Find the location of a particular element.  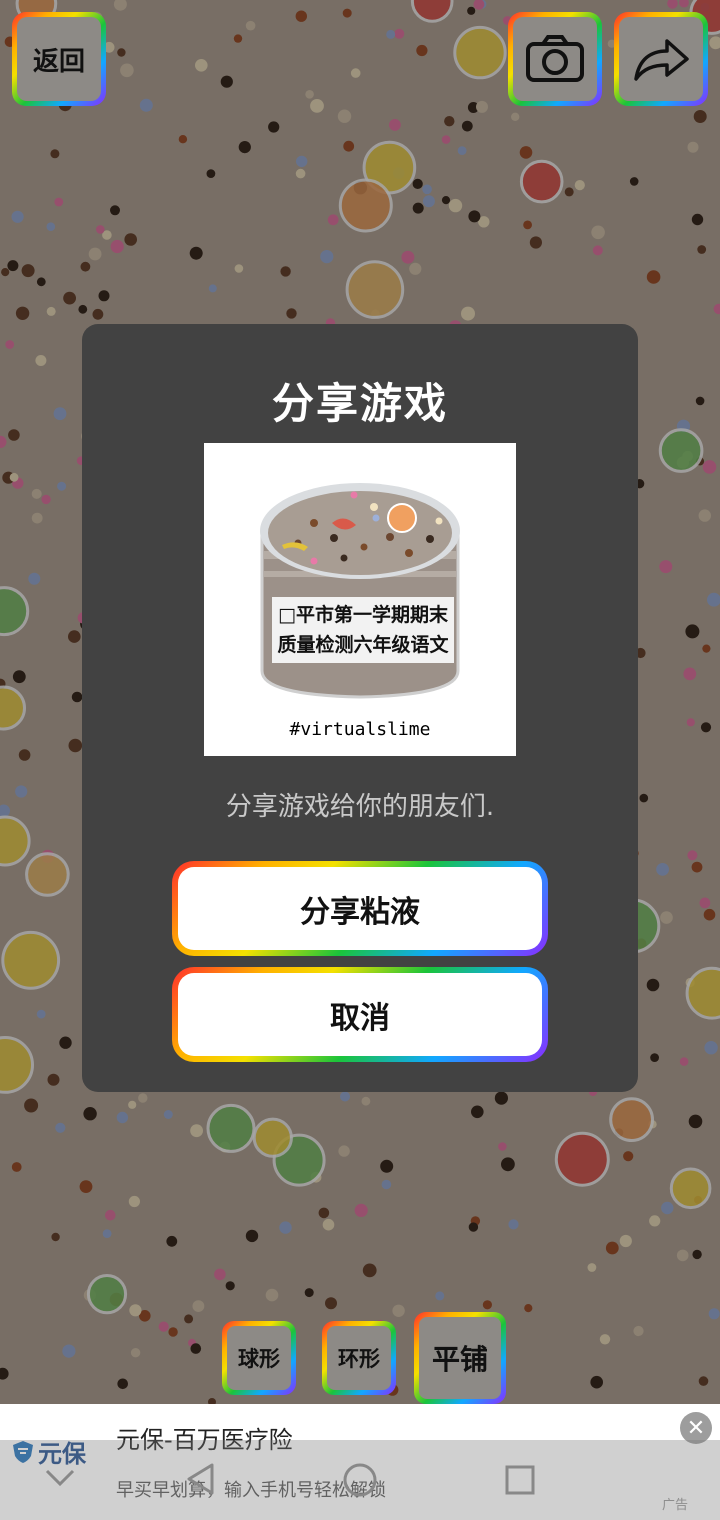

share-top-button is located at coordinates (661, 59).